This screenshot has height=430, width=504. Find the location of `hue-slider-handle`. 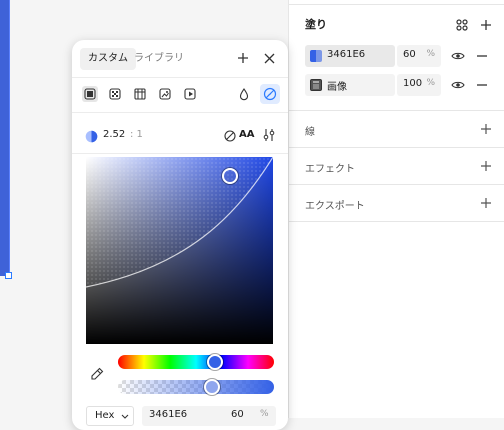

hue-slider-handle is located at coordinates (214, 362).